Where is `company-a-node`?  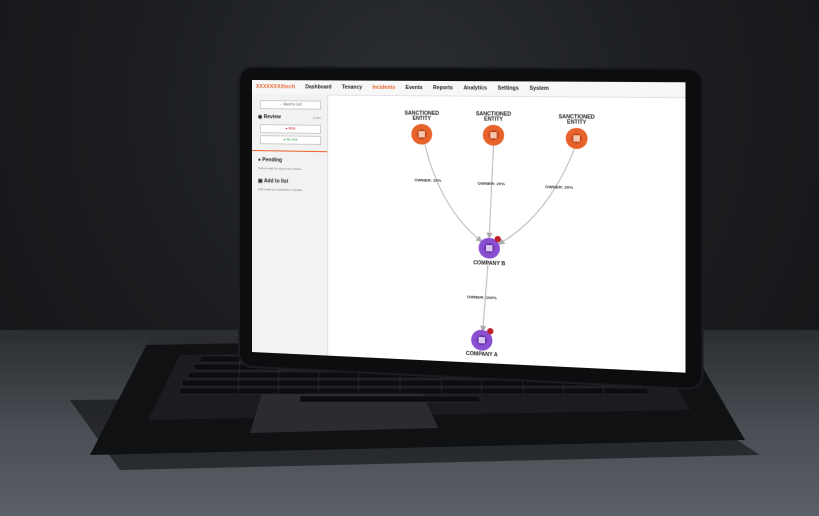 company-a-node is located at coordinates (482, 339).